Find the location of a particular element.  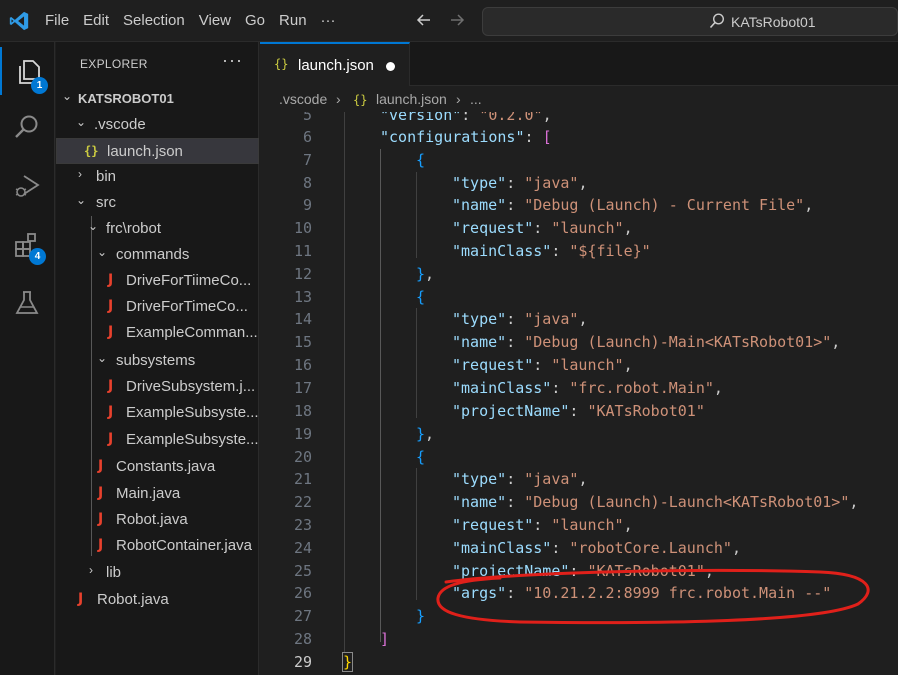

explorer-view-button: 1 is located at coordinates (27, 71).